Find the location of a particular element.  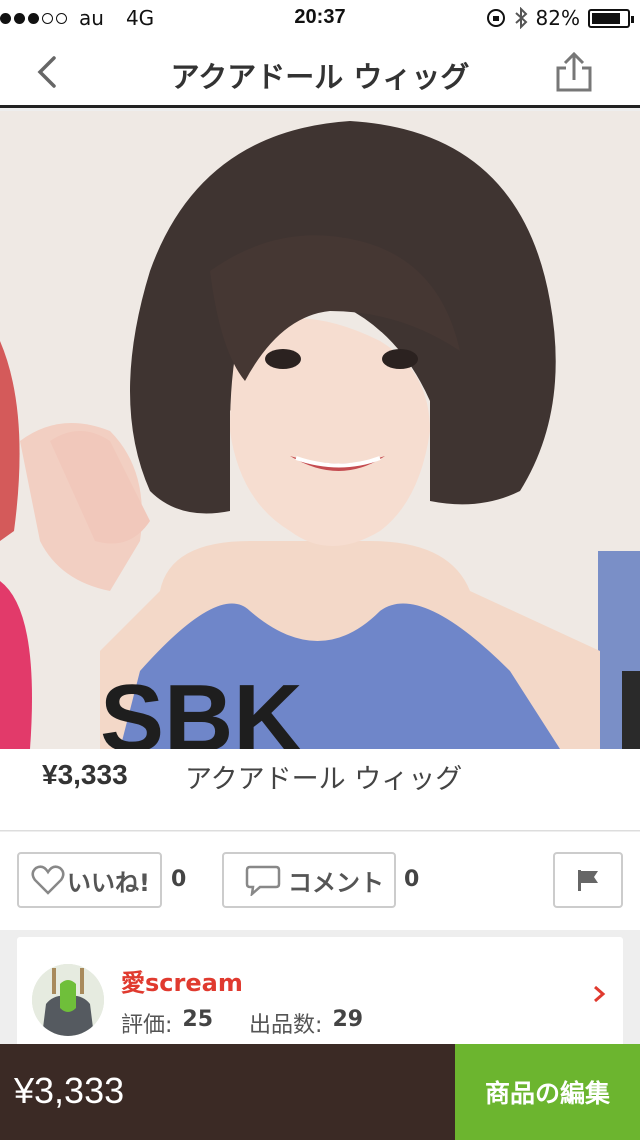

product-summary: ¥3,333 アクアドール ウィッグ is located at coordinates (320, 790).